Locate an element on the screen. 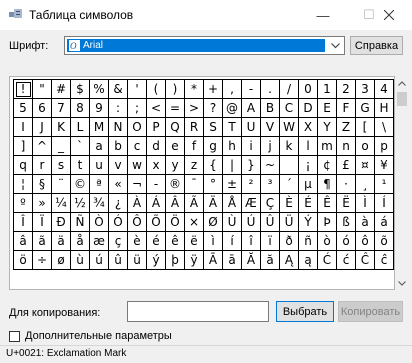 This screenshot has height=363, width=412. character-cell: Ñ is located at coordinates (80, 222).